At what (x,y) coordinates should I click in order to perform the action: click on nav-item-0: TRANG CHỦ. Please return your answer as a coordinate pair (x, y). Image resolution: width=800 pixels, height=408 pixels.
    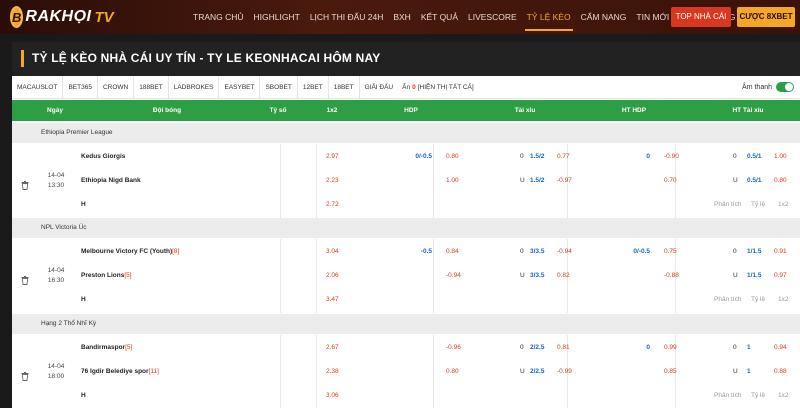
    Looking at the image, I should click on (218, 17).